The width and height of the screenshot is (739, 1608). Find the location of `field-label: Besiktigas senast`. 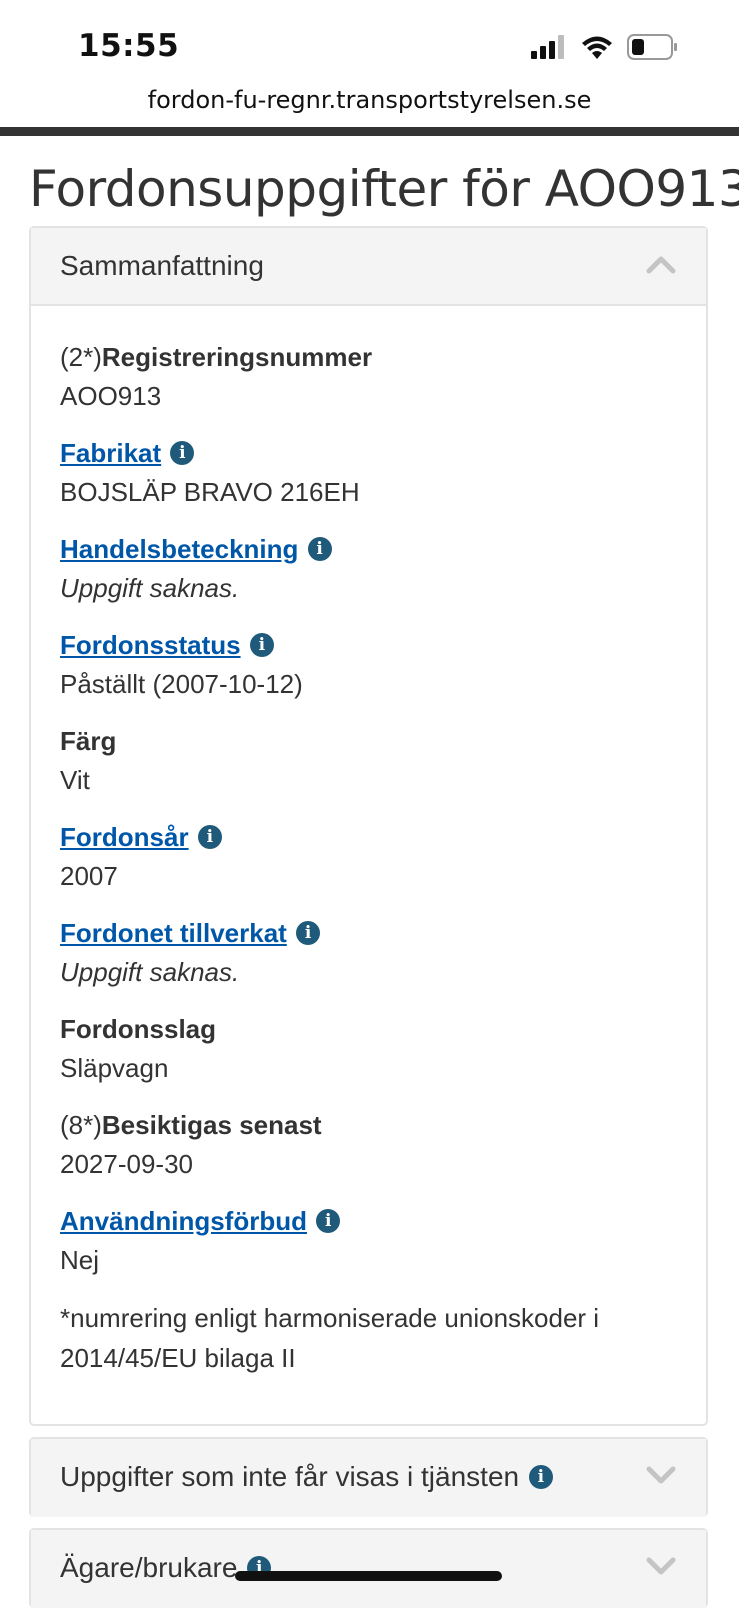

field-label: Besiktigas senast is located at coordinates (211, 1125).